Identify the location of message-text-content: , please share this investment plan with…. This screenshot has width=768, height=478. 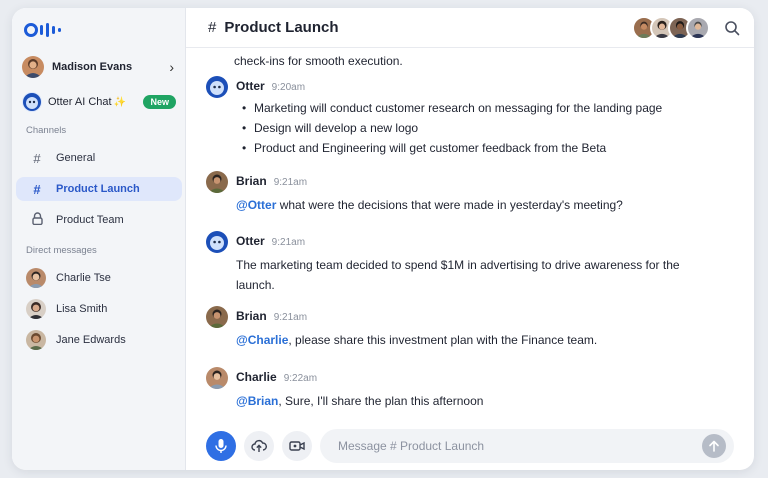
(443, 340).